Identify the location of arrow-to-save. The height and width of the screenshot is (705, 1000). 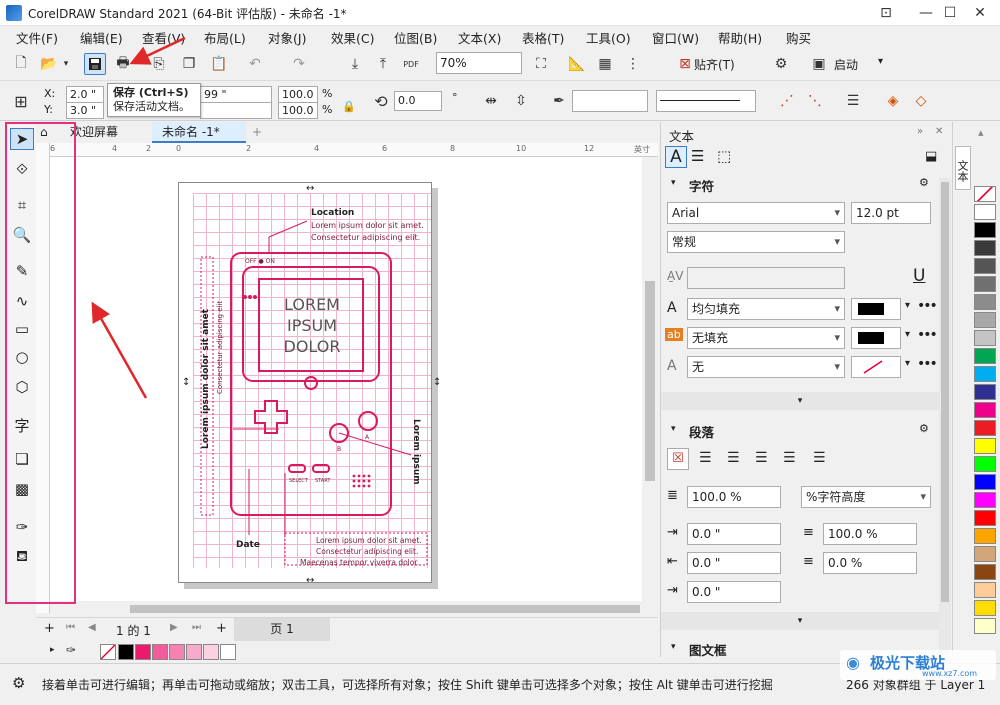
(157, 50).